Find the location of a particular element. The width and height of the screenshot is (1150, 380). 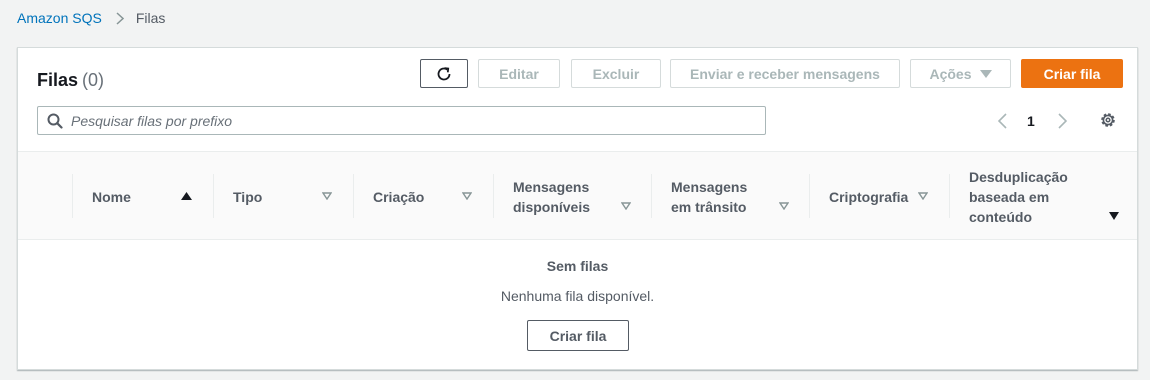

chevron-left-icon is located at coordinates (1002, 121).